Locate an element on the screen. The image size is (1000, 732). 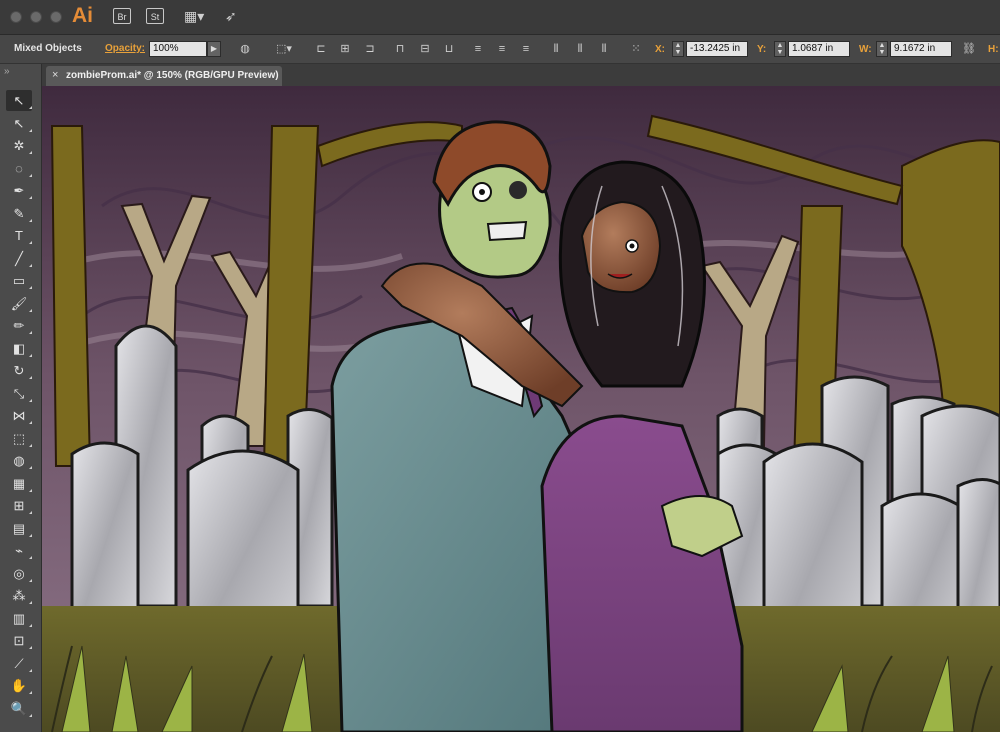
pen-tool: ✒ is located at coordinates (19, 190).